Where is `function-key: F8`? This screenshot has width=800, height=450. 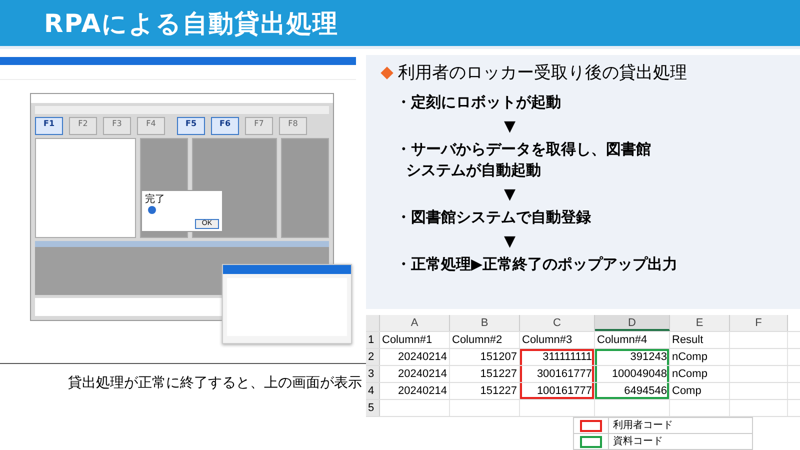 function-key: F8 is located at coordinates (293, 126).